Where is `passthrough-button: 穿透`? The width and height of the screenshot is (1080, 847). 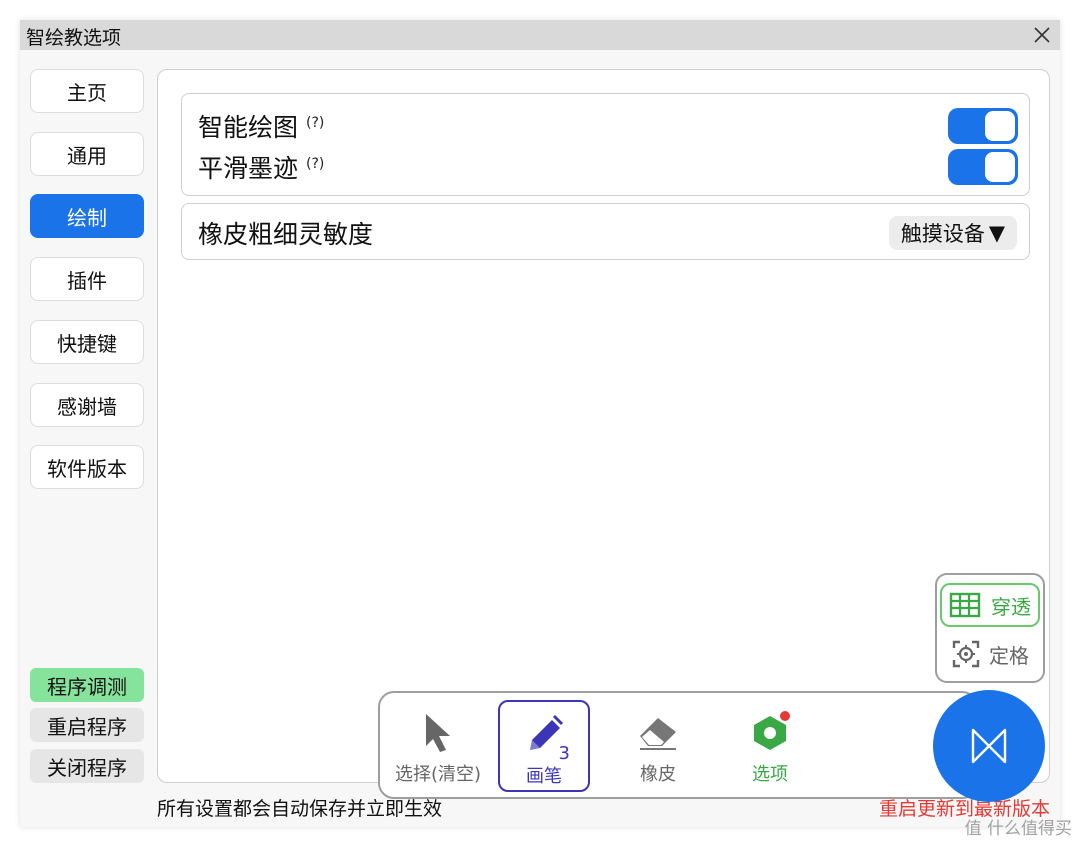 passthrough-button: 穿透 is located at coordinates (990, 605).